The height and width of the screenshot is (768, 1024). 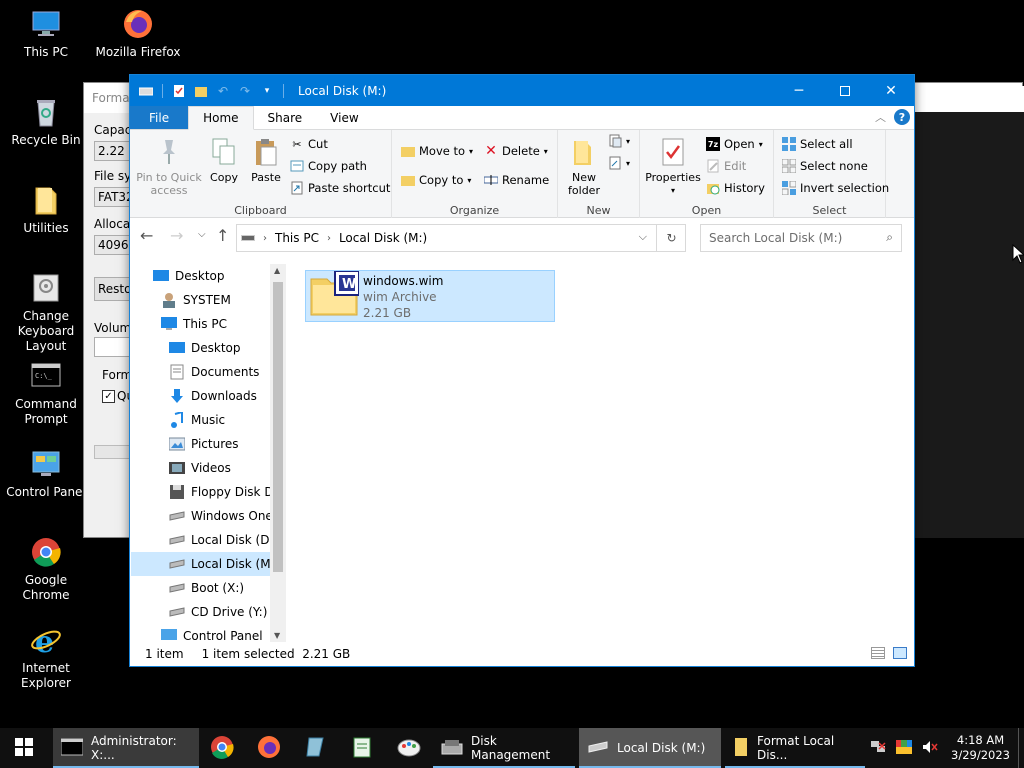 What do you see at coordinates (340, 188) in the screenshot?
I see `paste-shortcut-button: Paste shortcut` at bounding box center [340, 188].